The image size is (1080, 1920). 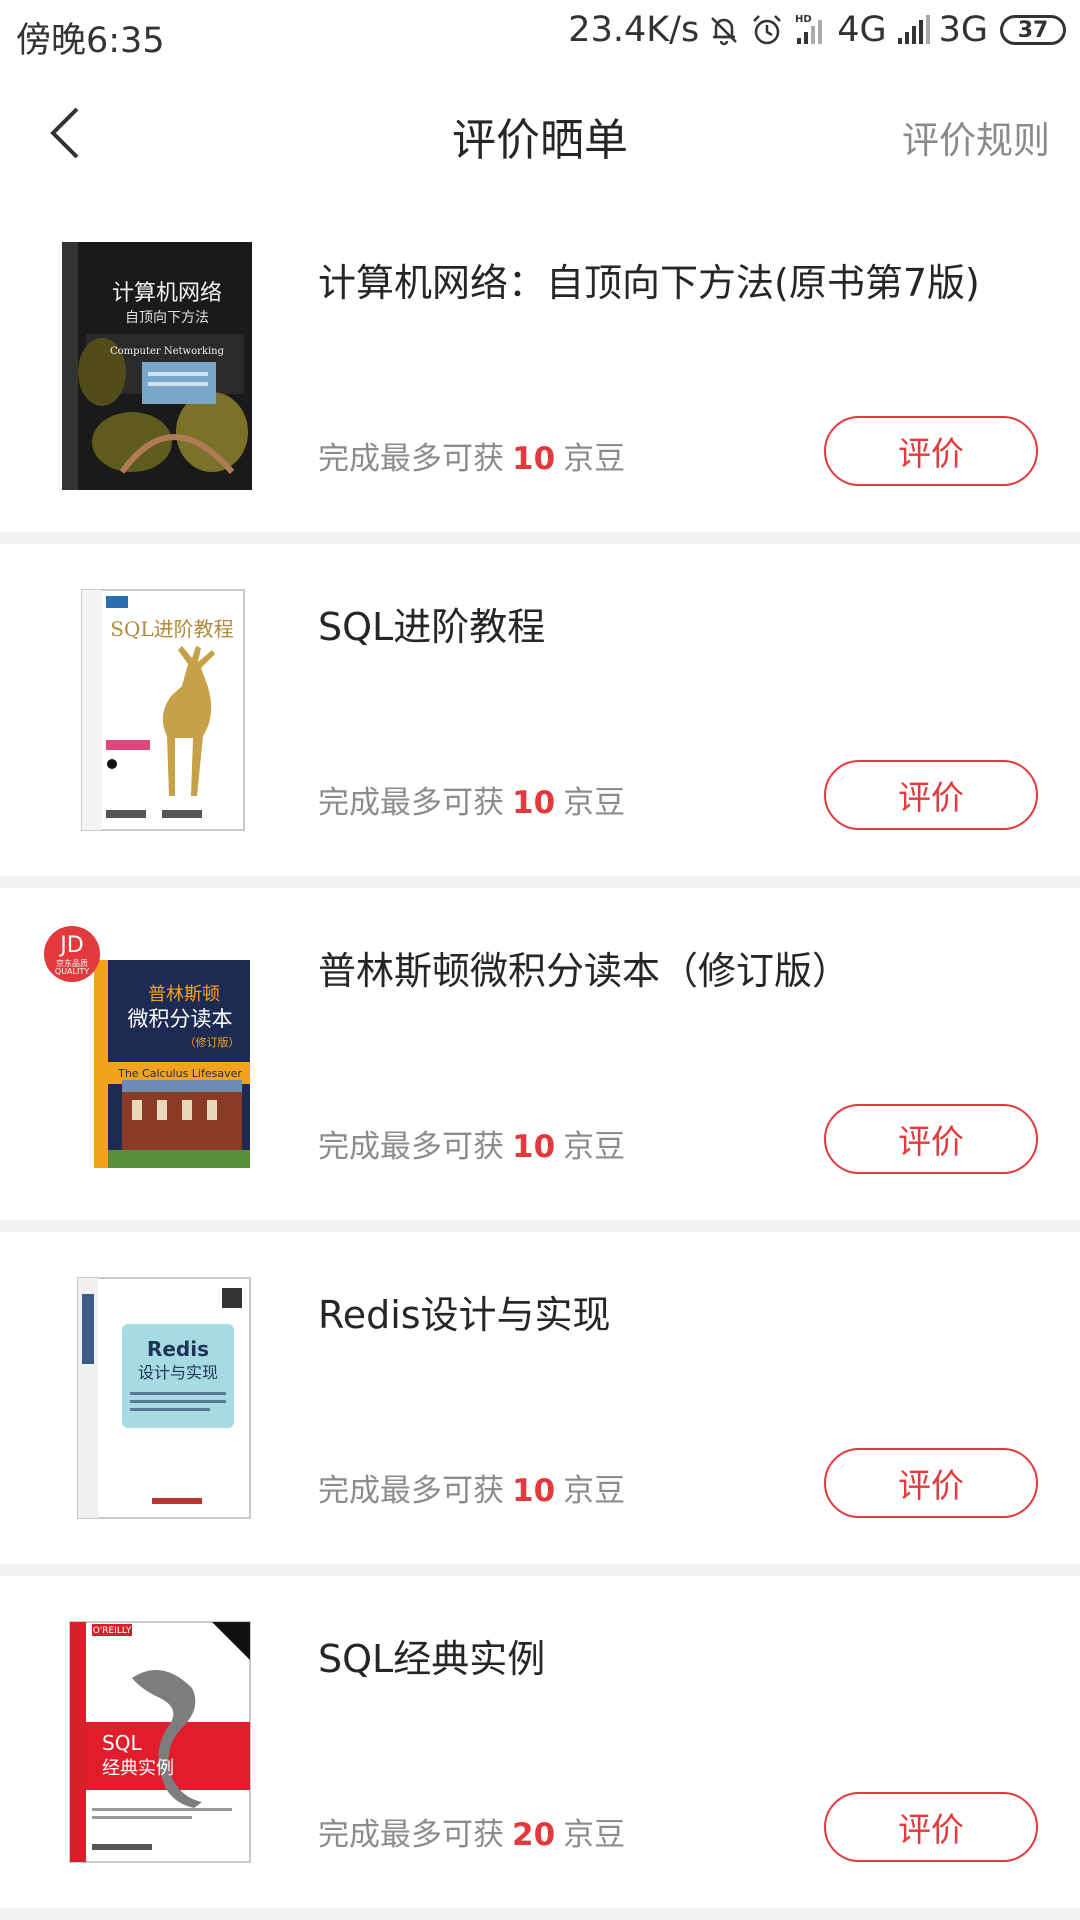 I want to click on product-title: 计算机网络：自顶向下方法(原书第7版), so click(x=649, y=283).